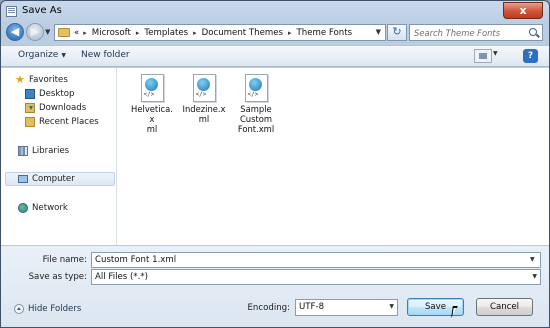 The image size is (550, 328). I want to click on command-toolbar: Organize ▼ New folder ▼ ?, so click(275, 56).